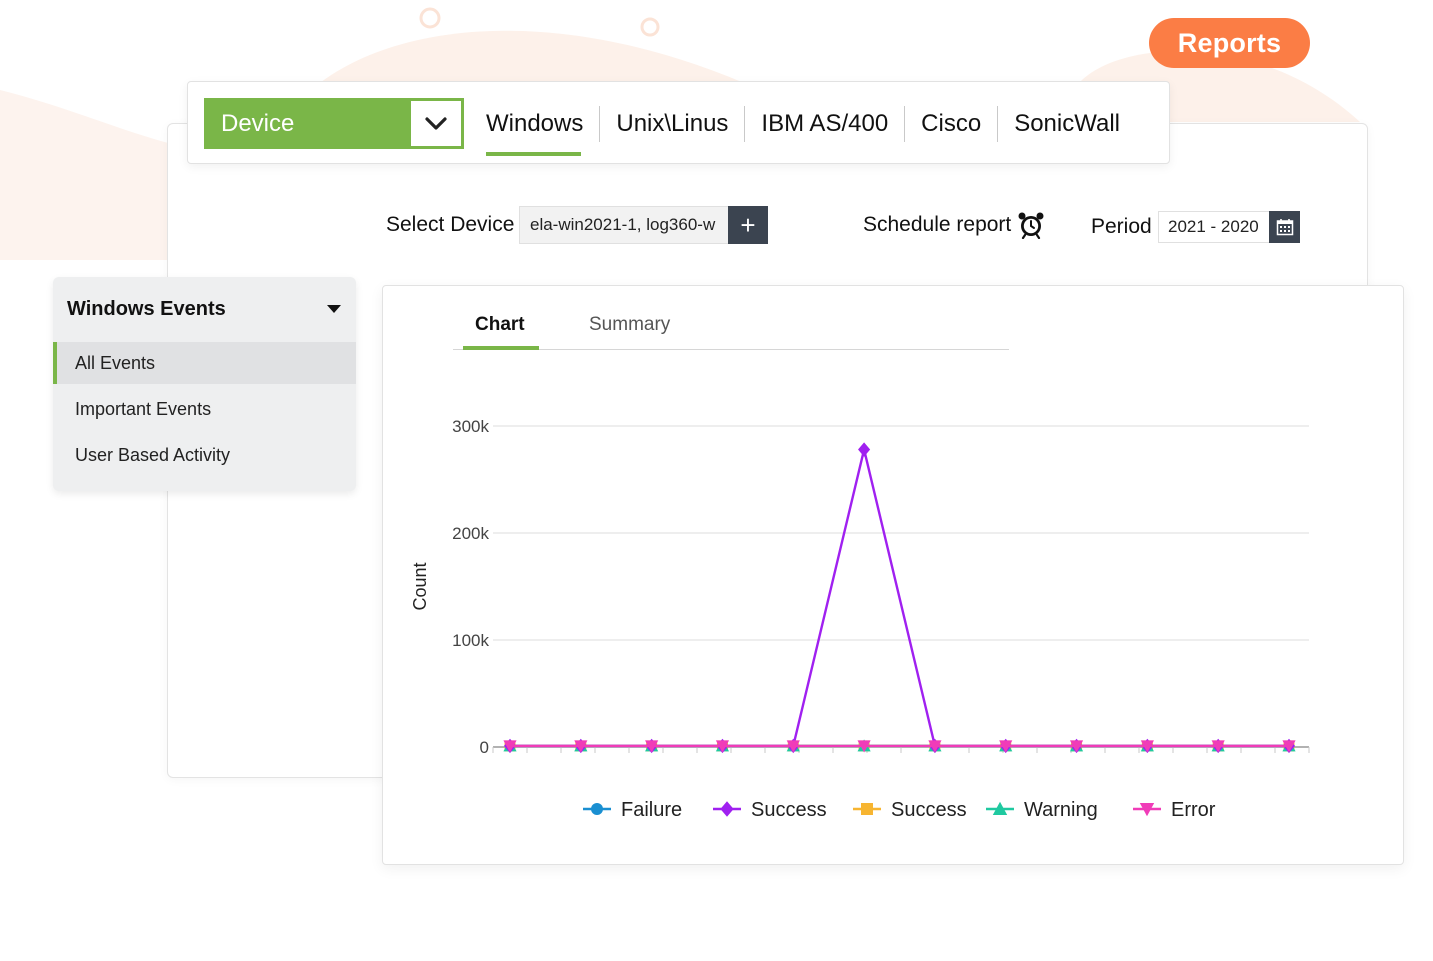 The image size is (1433, 961). I want to click on data-point, so click(864, 449).